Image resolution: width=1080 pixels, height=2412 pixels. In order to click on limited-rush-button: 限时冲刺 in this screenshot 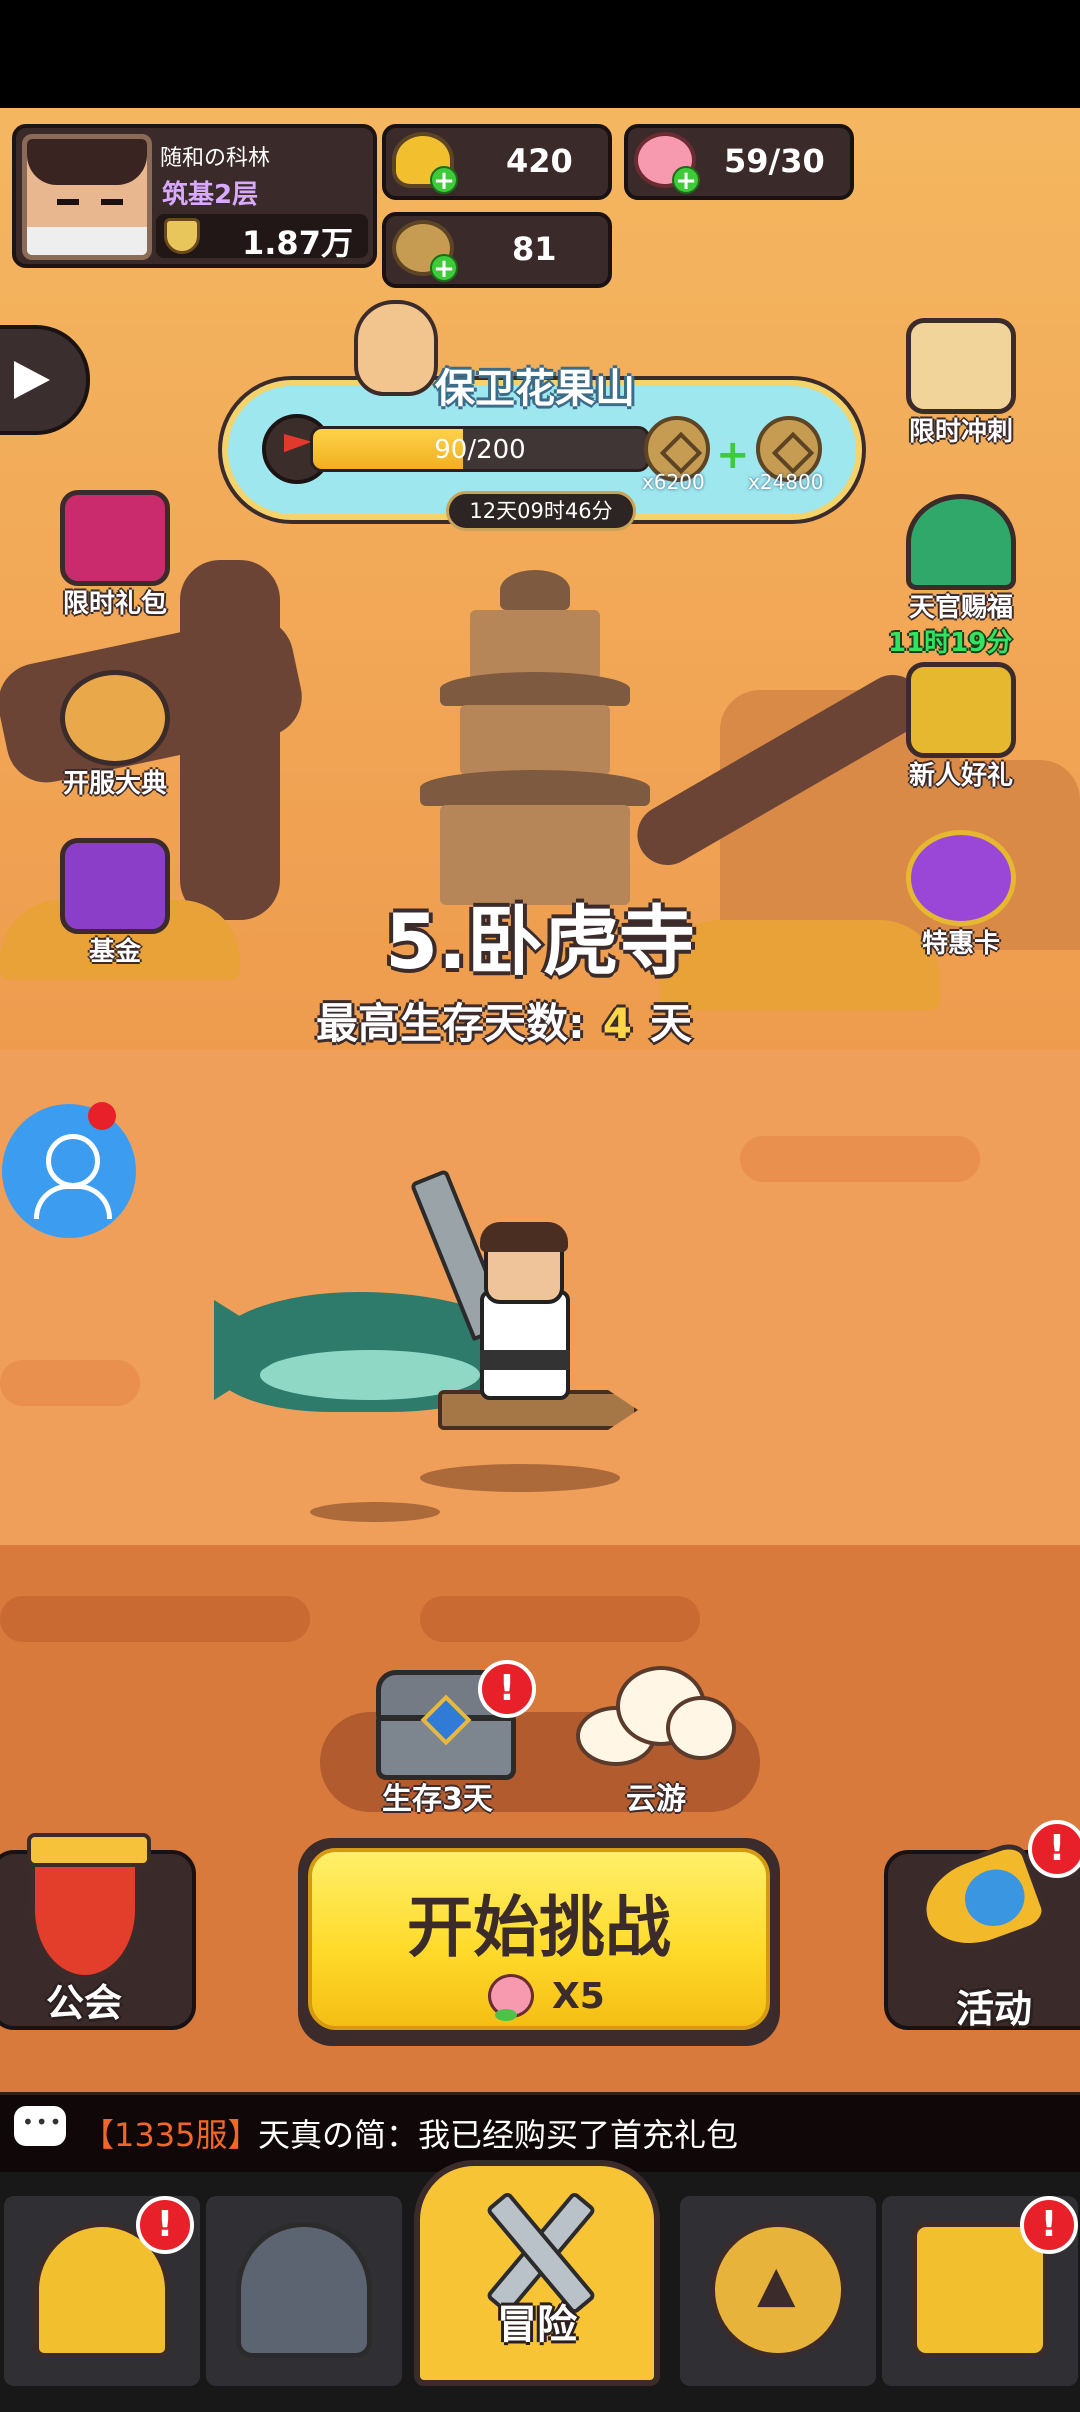, I will do `click(961, 383)`.